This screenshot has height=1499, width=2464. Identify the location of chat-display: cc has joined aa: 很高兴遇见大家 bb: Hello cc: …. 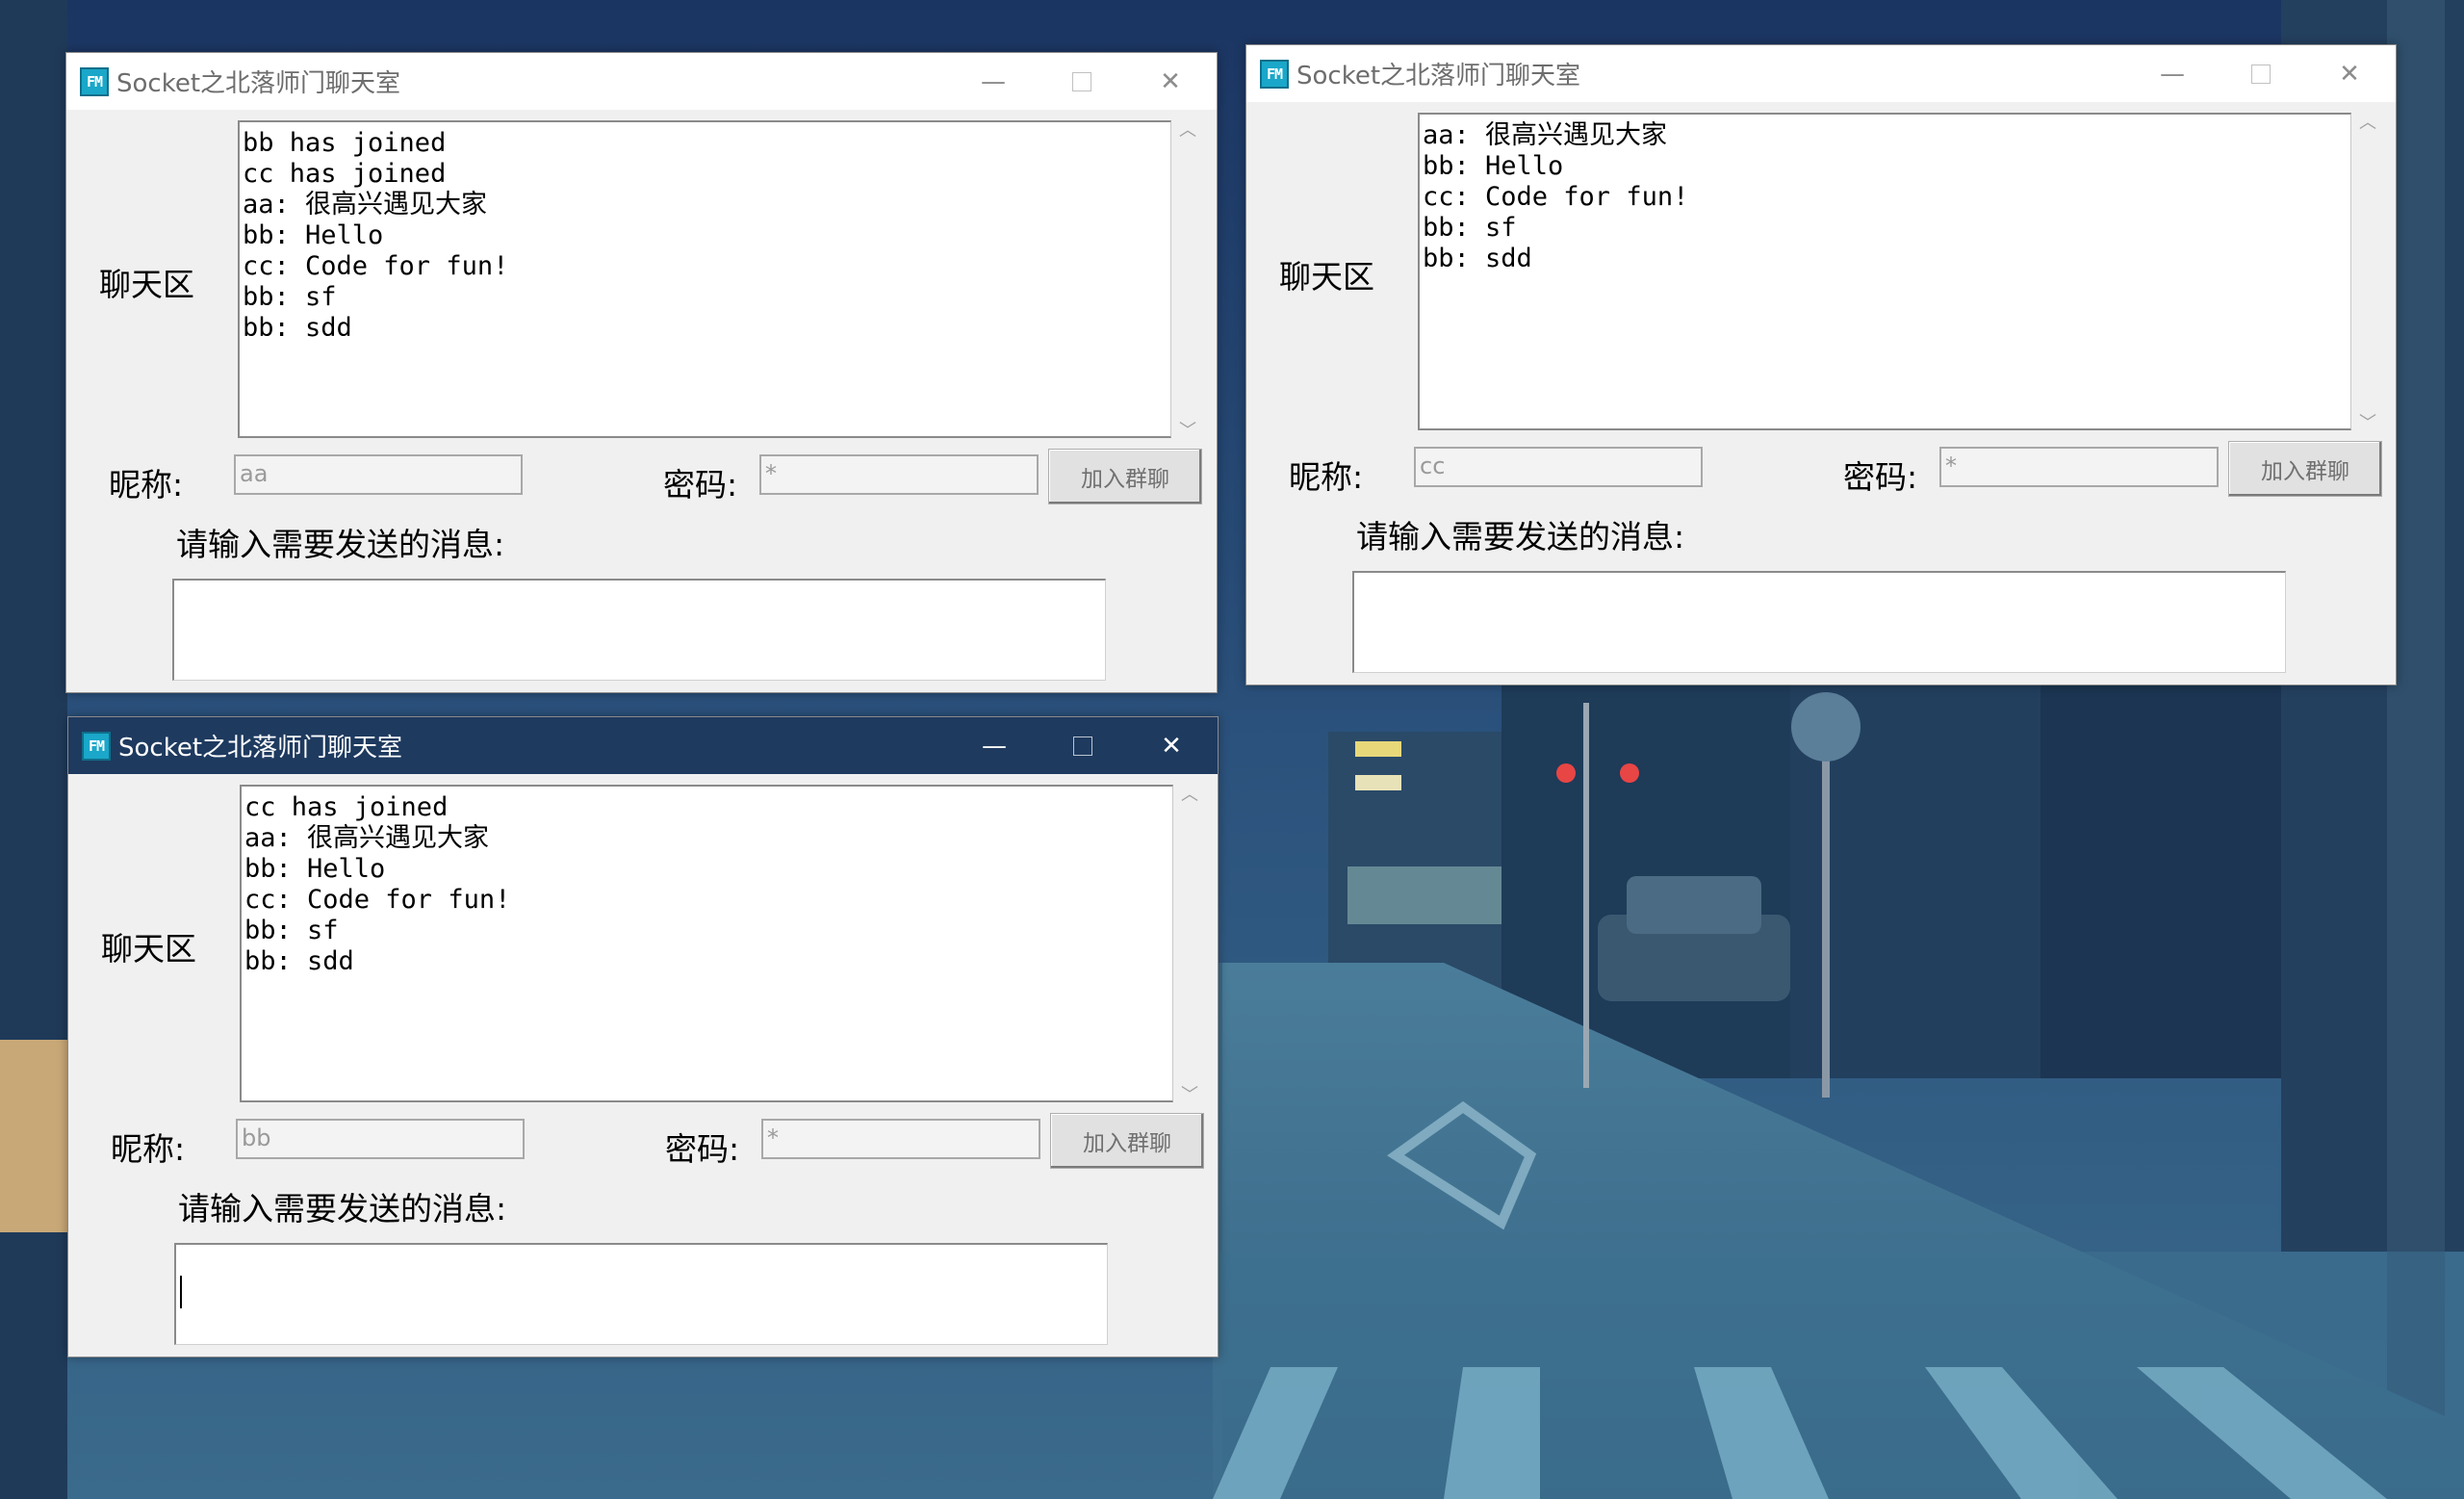
(706, 943).